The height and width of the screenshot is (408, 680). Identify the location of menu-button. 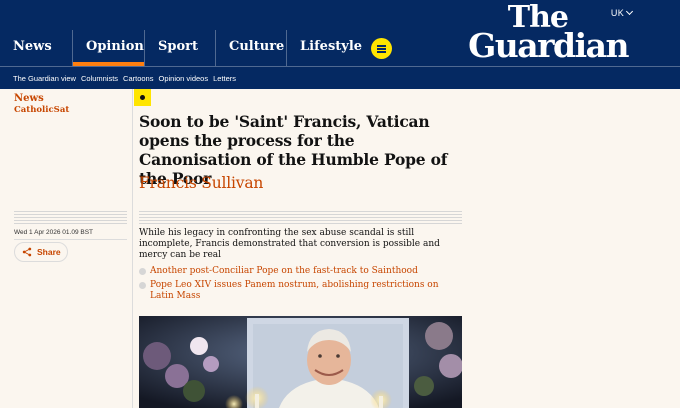
(381, 48).